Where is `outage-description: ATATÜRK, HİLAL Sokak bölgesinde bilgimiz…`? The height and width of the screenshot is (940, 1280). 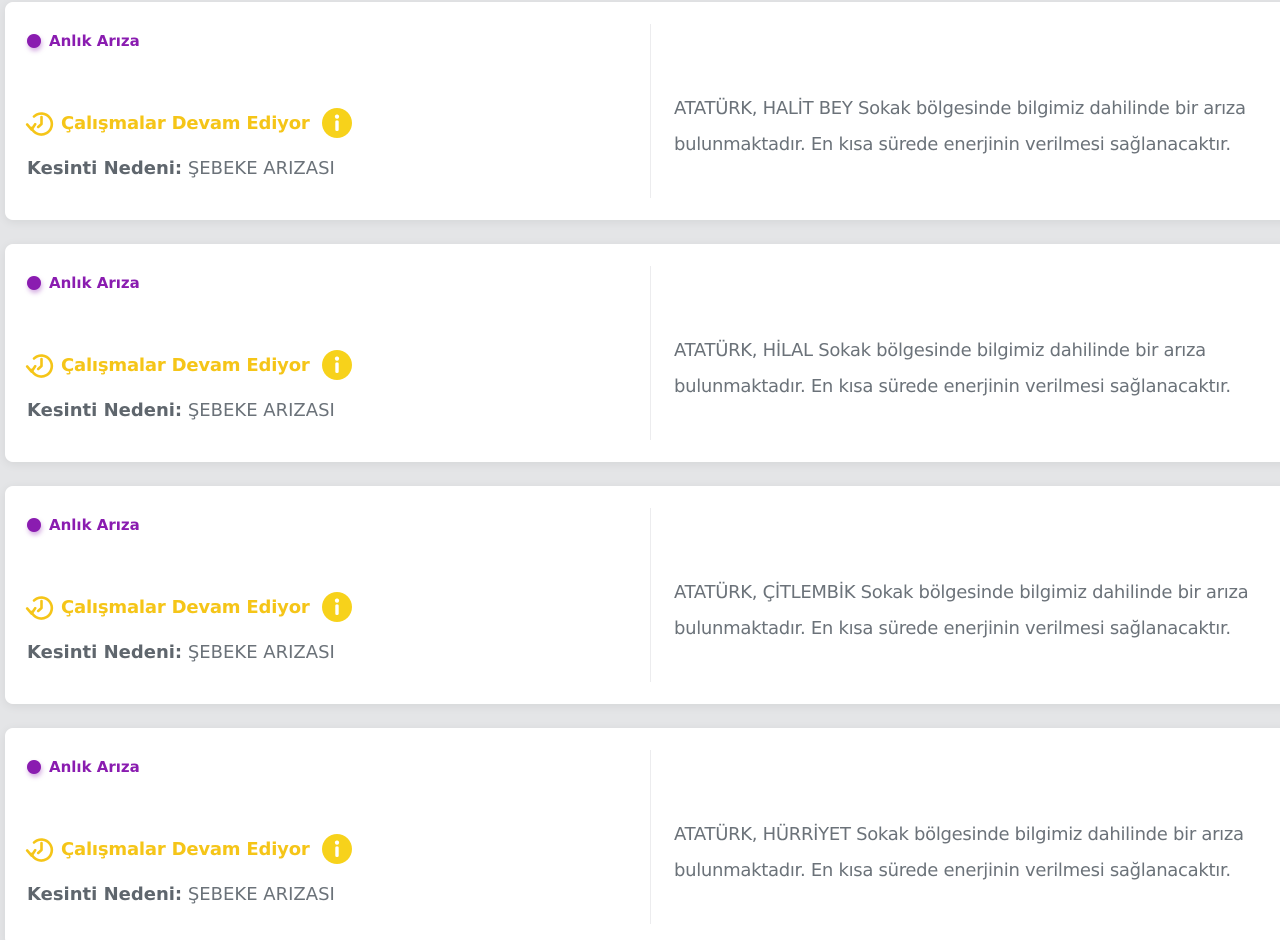
outage-description: ATATÜRK, HİLAL Sokak bölgesinde bilgimiz… is located at coordinates (952, 368).